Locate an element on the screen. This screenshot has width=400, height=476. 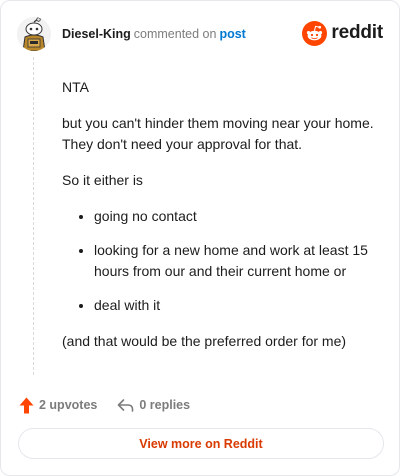
avatar is located at coordinates (34, 34).